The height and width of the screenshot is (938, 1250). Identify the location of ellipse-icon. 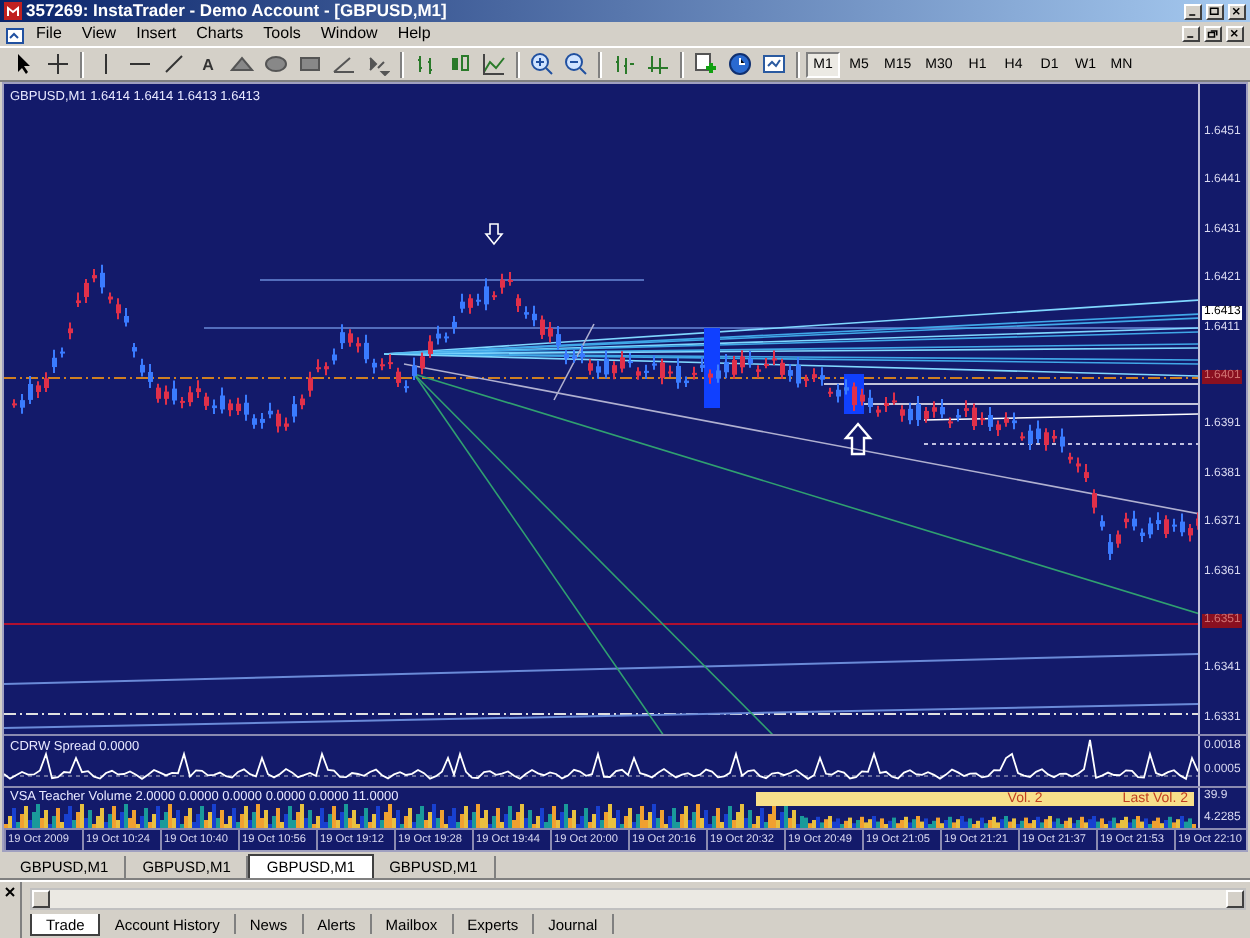
(276, 64).